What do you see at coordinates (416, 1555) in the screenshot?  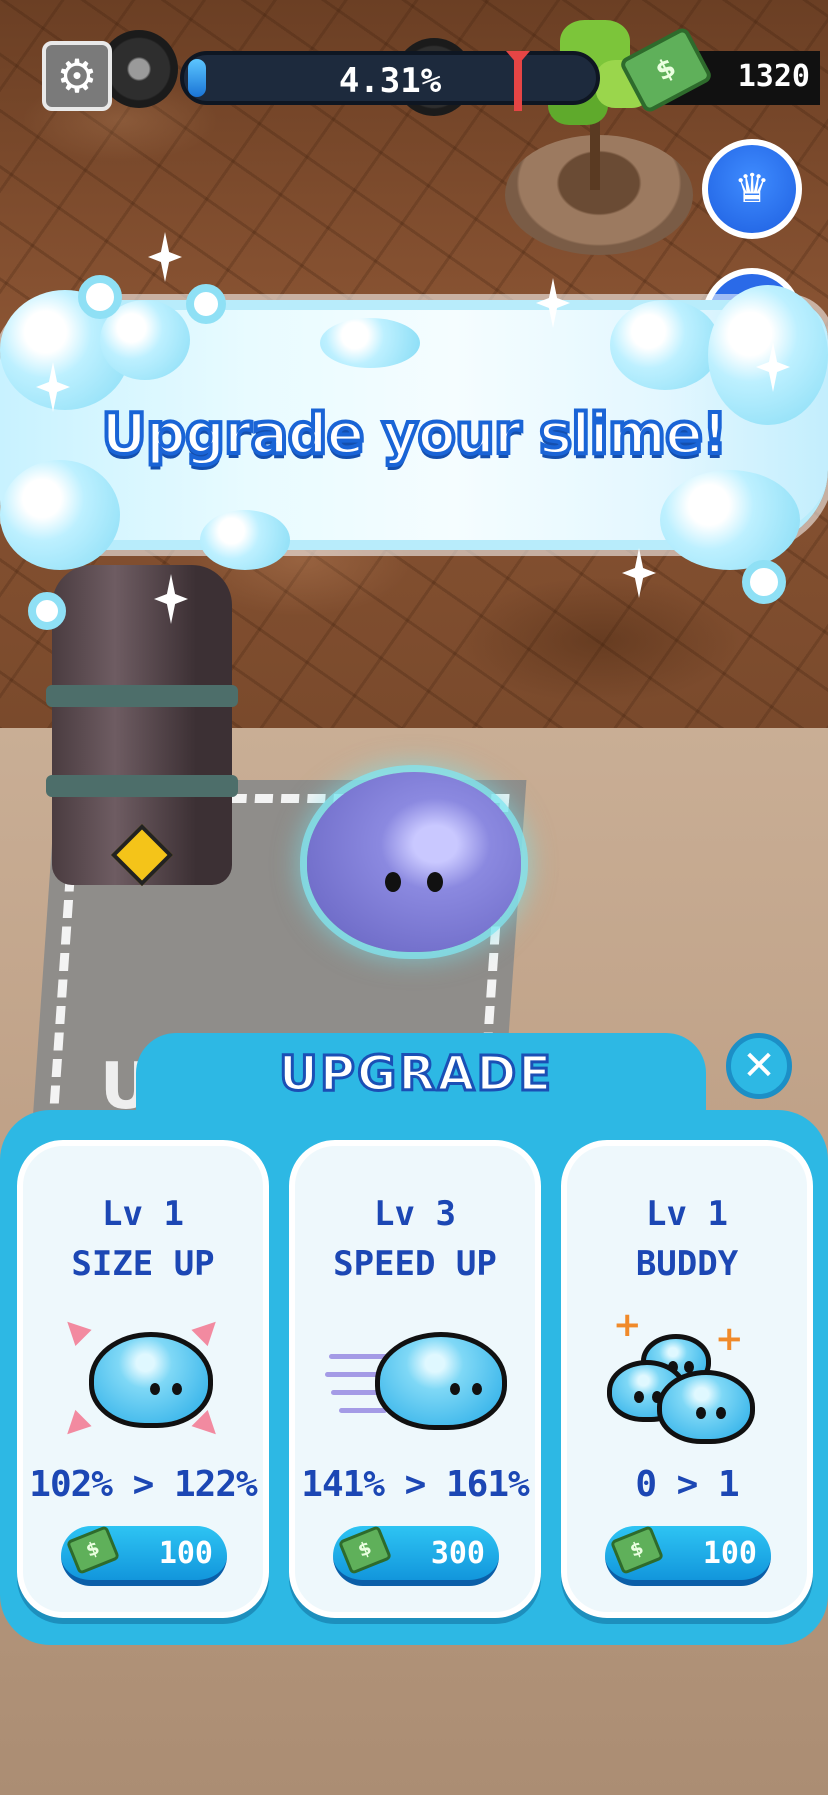 I see `buy-button: $ 300` at bounding box center [416, 1555].